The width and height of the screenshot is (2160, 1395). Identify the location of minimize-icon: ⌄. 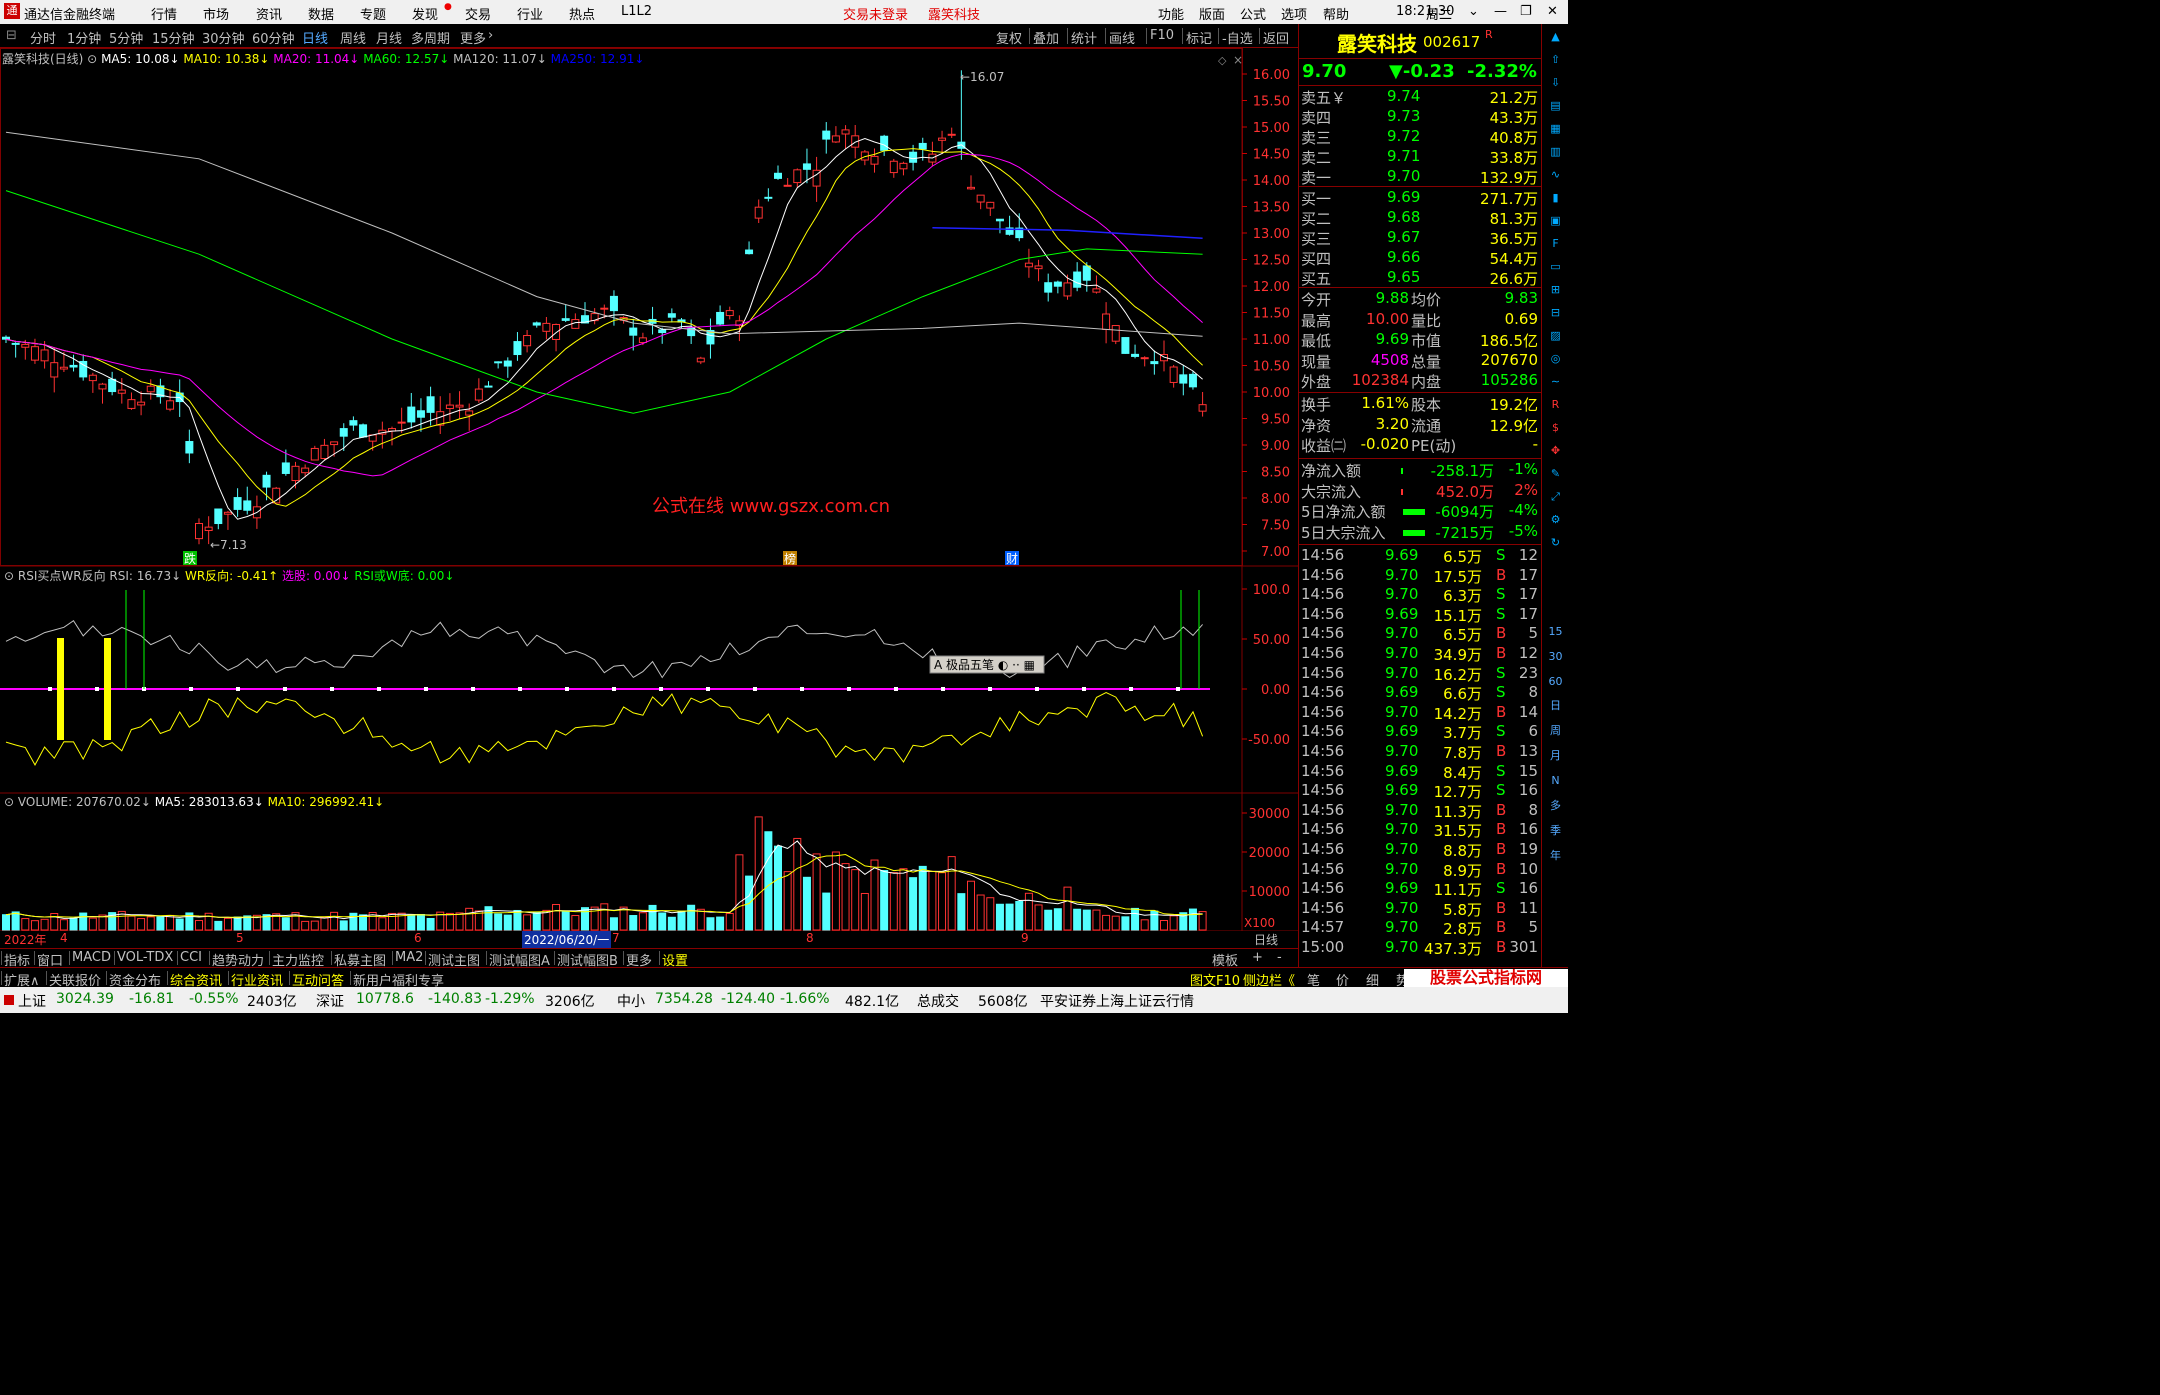
(1473, 11).